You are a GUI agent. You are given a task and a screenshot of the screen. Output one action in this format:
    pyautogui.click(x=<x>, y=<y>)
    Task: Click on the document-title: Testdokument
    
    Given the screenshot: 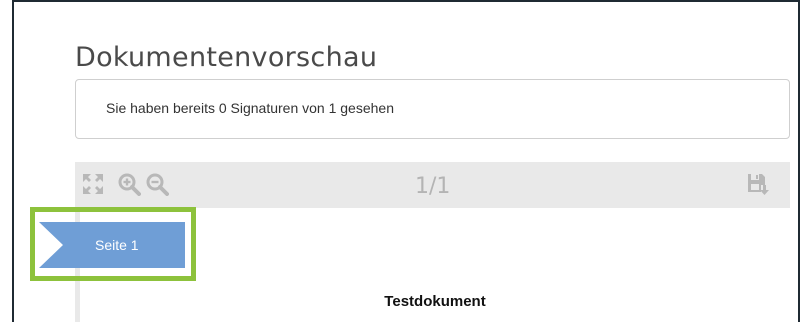 What is the action you would take?
    pyautogui.click(x=435, y=301)
    